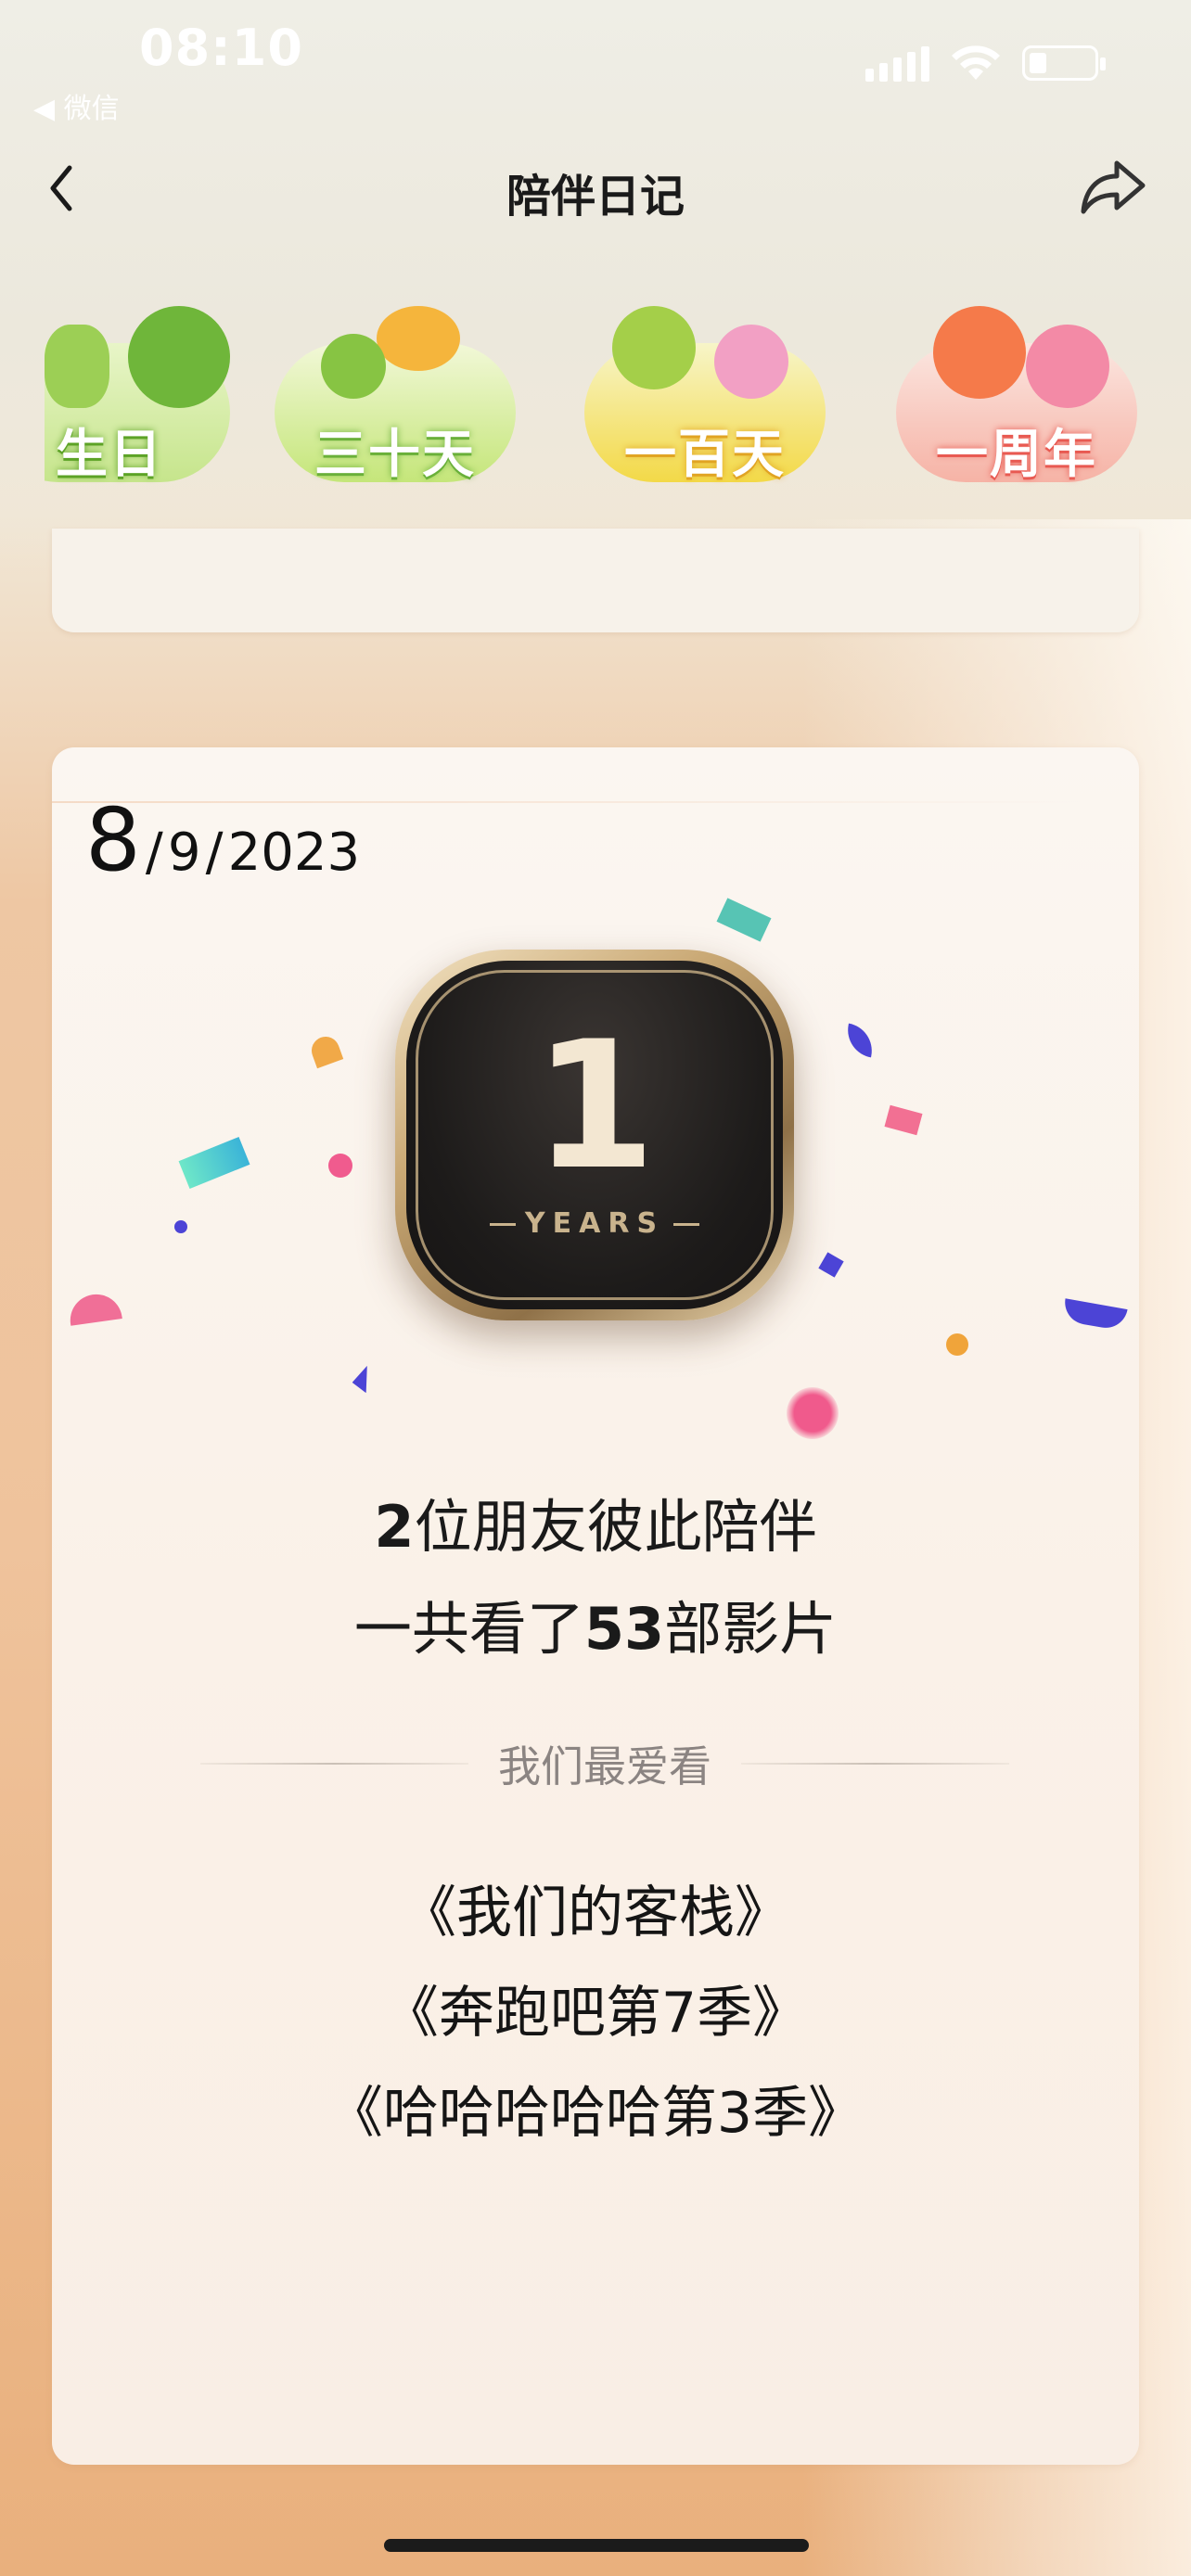 The width and height of the screenshot is (1191, 2576). Describe the element at coordinates (221, 48) in the screenshot. I see `status-time: 08:10` at that location.